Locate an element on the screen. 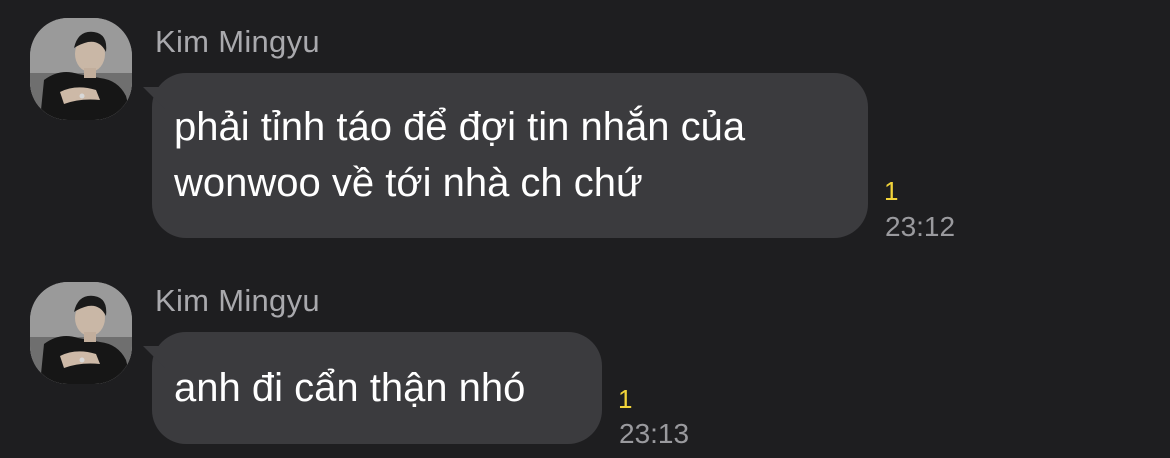 The height and width of the screenshot is (458, 1170). message-timestamp: 23:12 is located at coordinates (920, 226).